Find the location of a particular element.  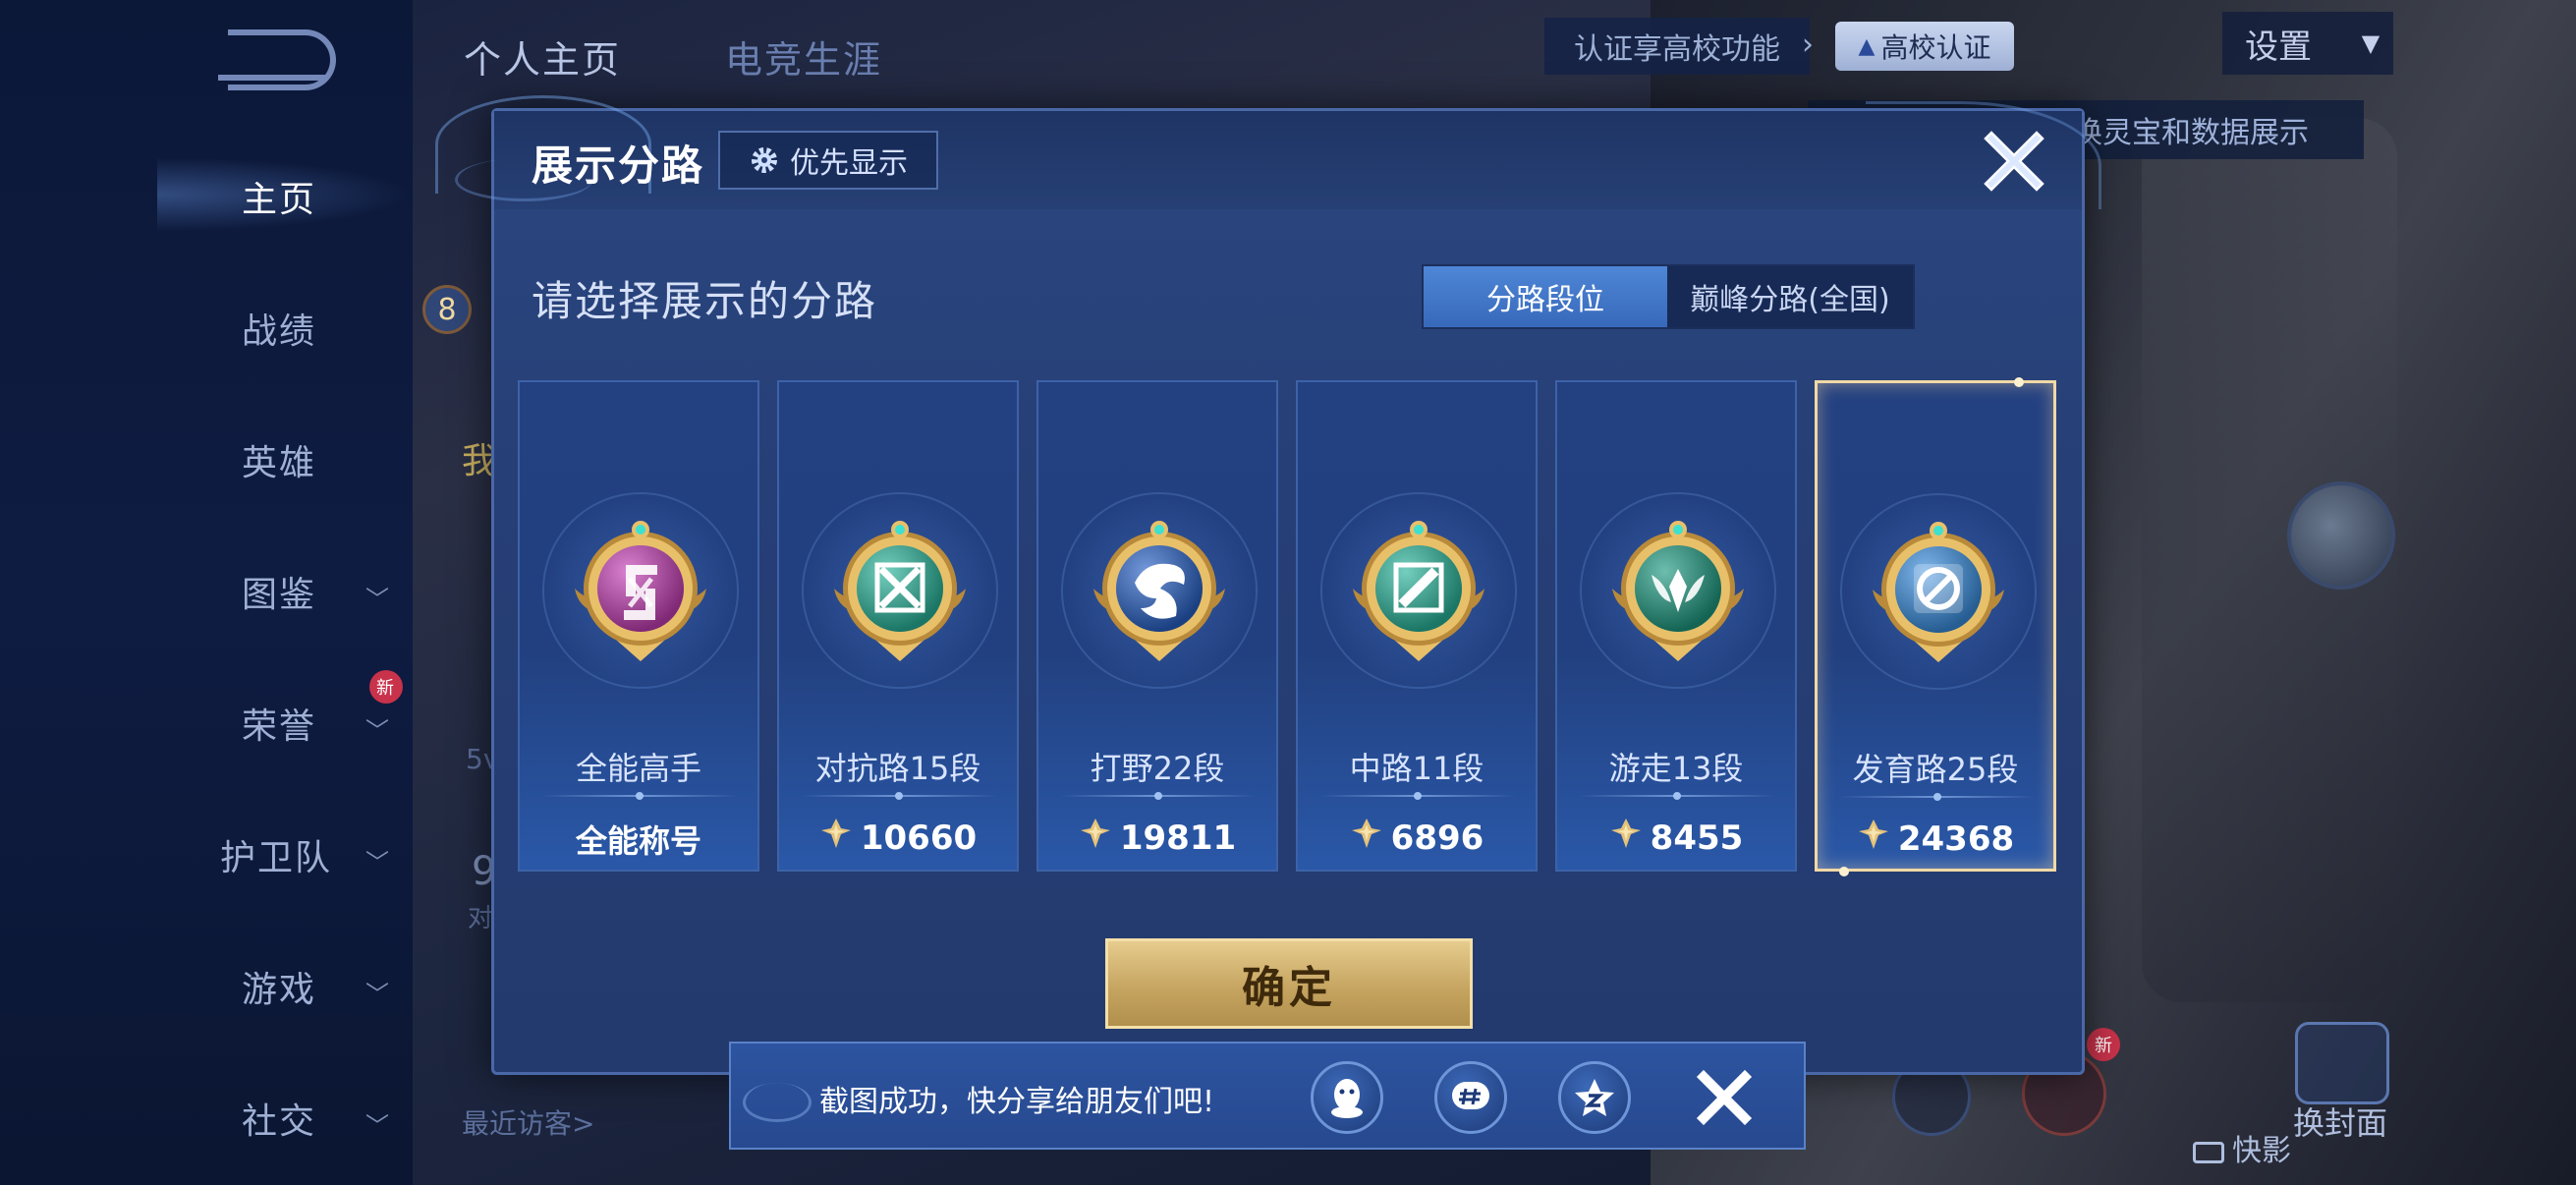

decor-swirl is located at coordinates (777, 1103).